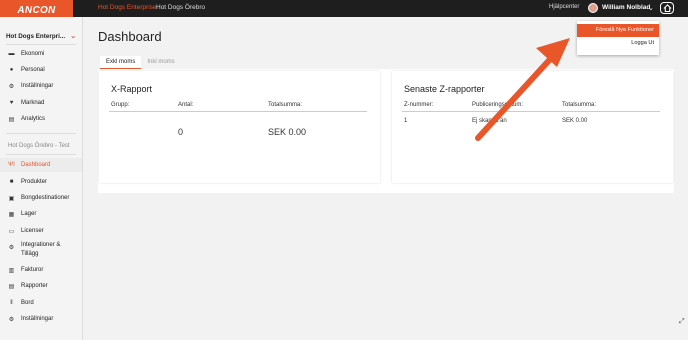  I want to click on sidebar-item-label: Dashboard, so click(36, 165).